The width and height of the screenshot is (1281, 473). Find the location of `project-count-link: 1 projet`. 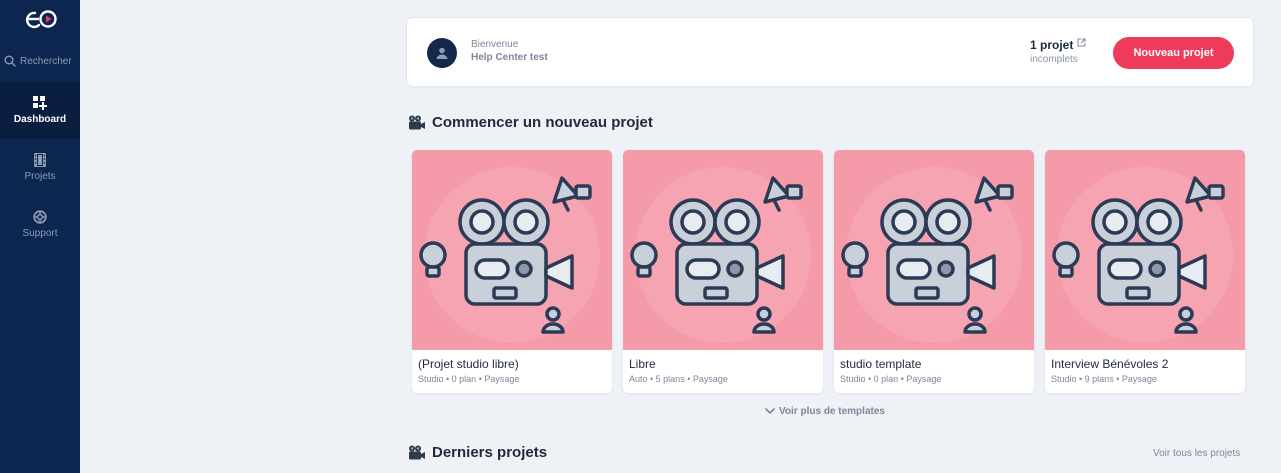

project-count-link: 1 projet is located at coordinates (1058, 45).